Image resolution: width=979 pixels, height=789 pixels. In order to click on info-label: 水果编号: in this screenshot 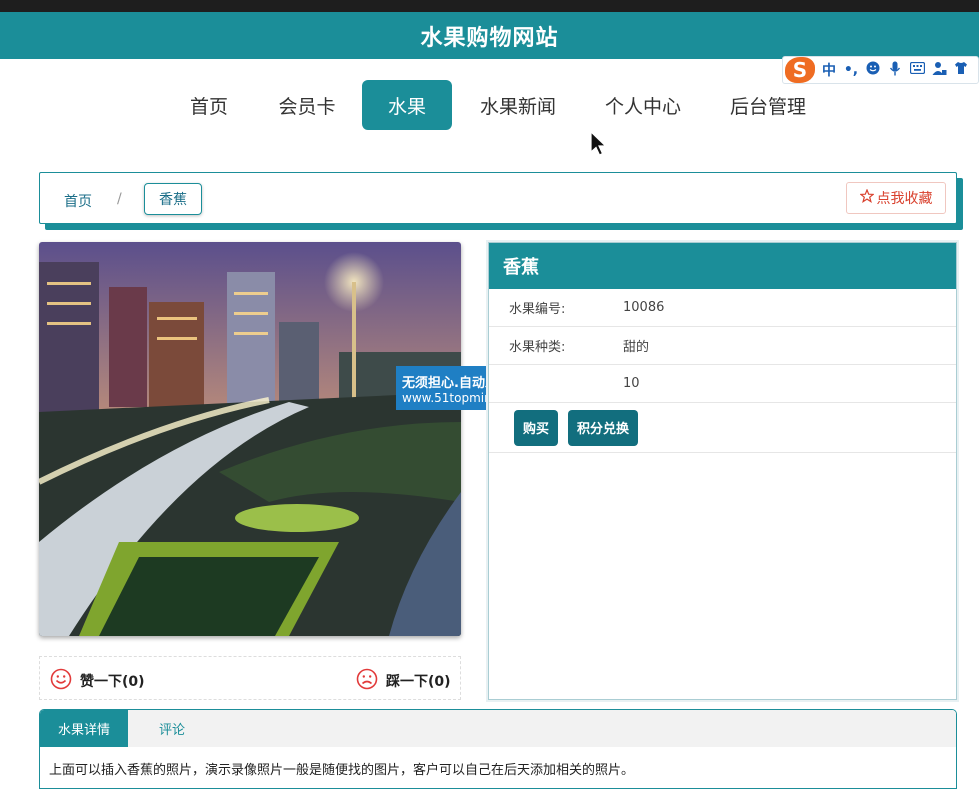, I will do `click(537, 309)`.